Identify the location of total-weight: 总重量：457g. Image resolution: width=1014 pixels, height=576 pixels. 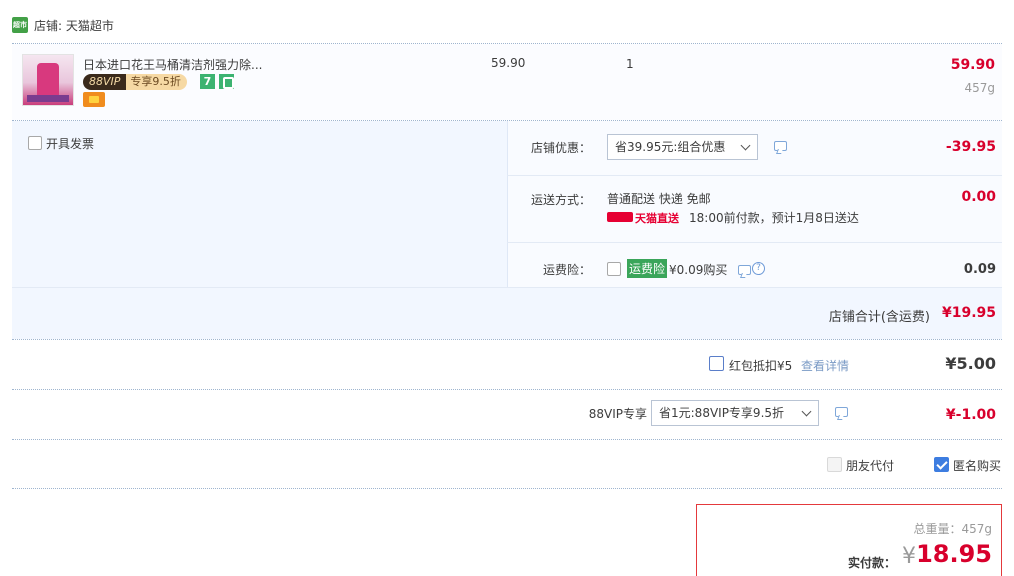
(952, 529).